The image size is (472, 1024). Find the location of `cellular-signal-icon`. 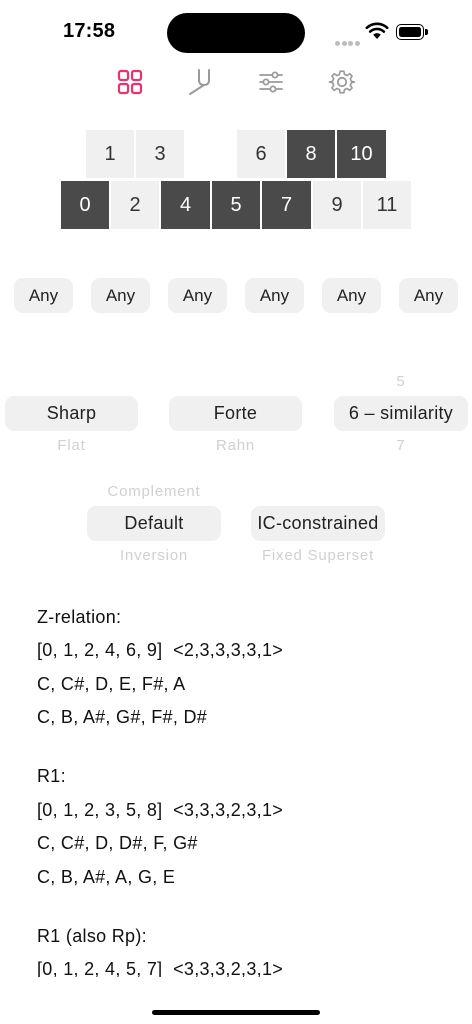

cellular-signal-icon is located at coordinates (348, 42).